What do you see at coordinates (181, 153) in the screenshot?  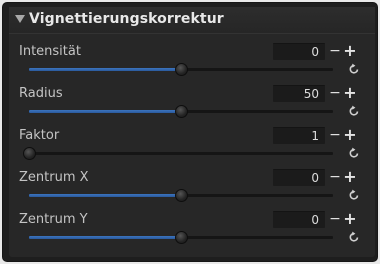 I see `slider-track` at bounding box center [181, 153].